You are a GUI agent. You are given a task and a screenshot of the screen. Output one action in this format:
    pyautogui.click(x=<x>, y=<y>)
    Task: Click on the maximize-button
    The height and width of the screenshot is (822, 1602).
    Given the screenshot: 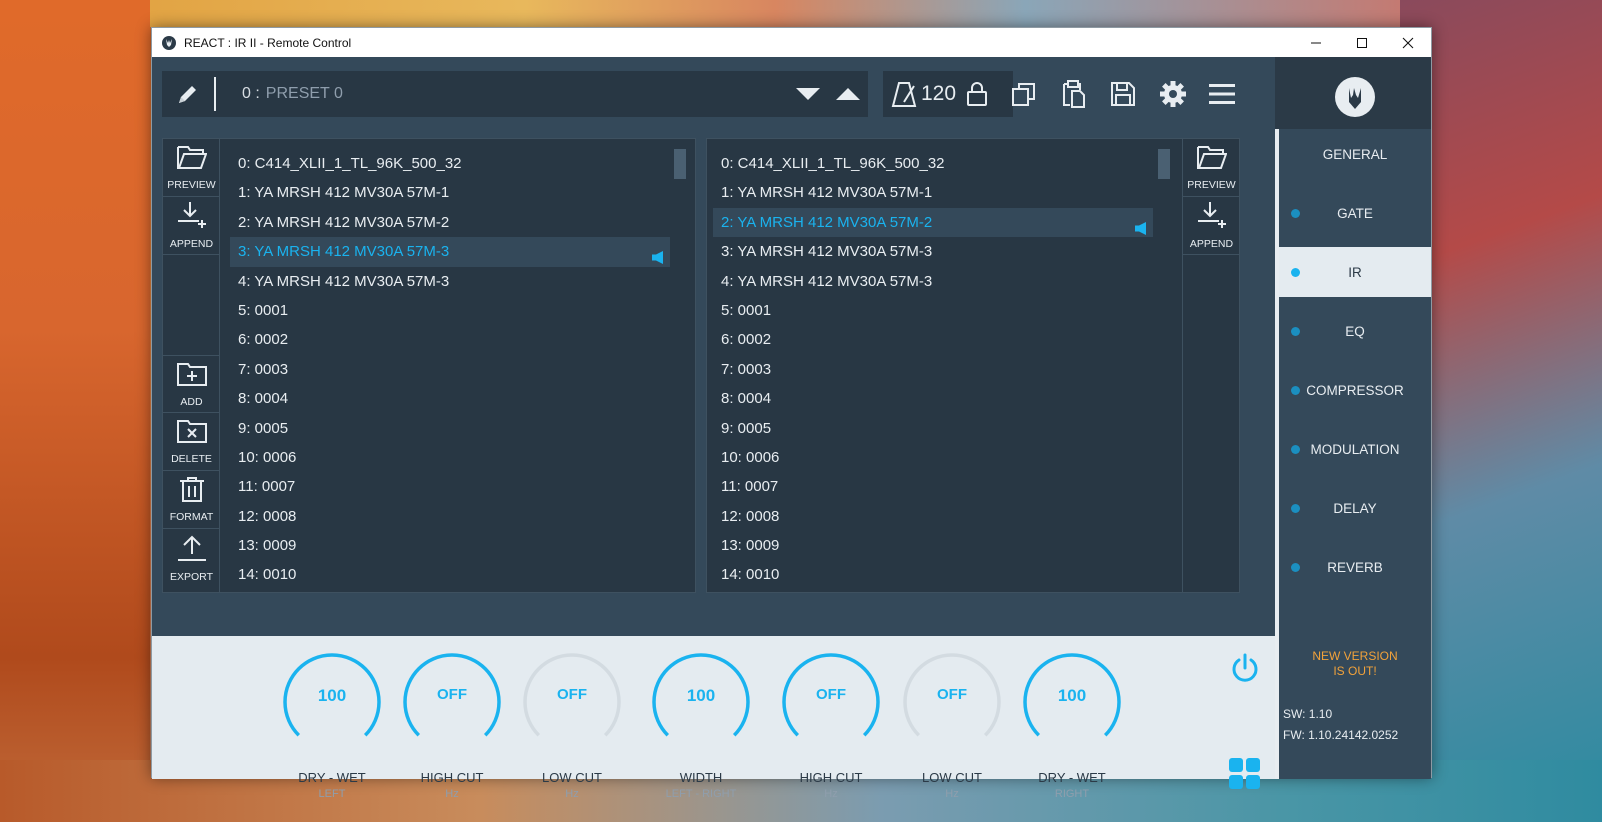 What is the action you would take?
    pyautogui.click(x=1362, y=42)
    